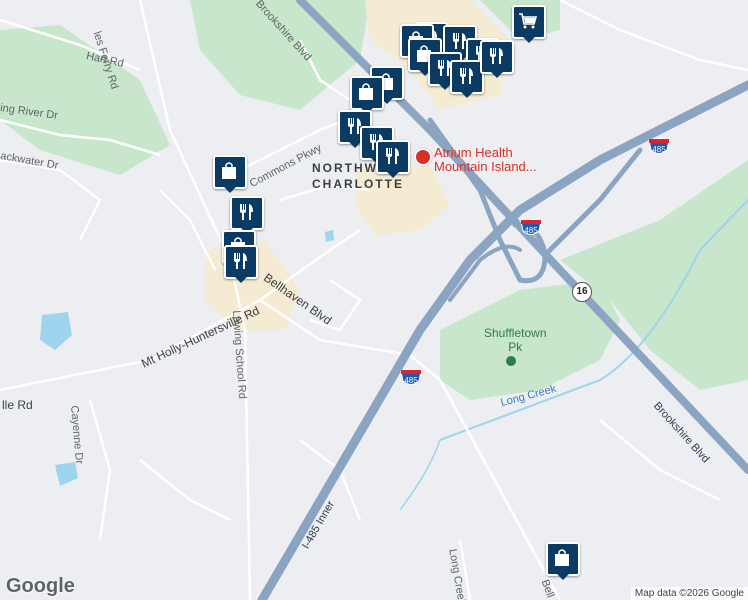 The image size is (748, 600). What do you see at coordinates (515, 347) in the screenshot?
I see `park-name-line2: Pk` at bounding box center [515, 347].